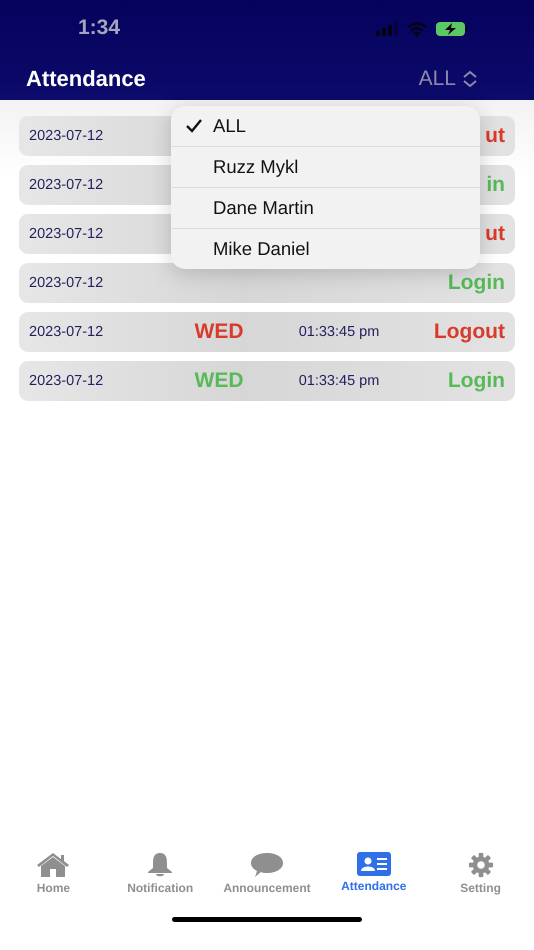 This screenshot has height=950, width=534. What do you see at coordinates (448, 79) in the screenshot?
I see `filter-dropdown: ALL` at bounding box center [448, 79].